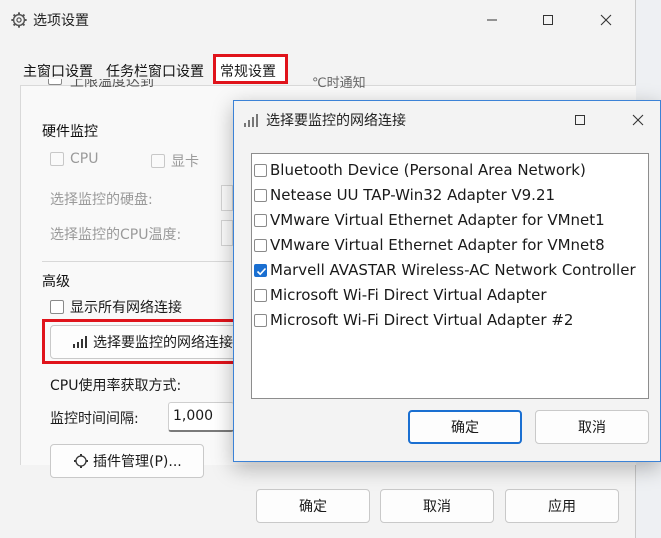 The width and height of the screenshot is (661, 538). I want to click on list-item: Bluetooth Device (Personal Area Network), so click(420, 170).